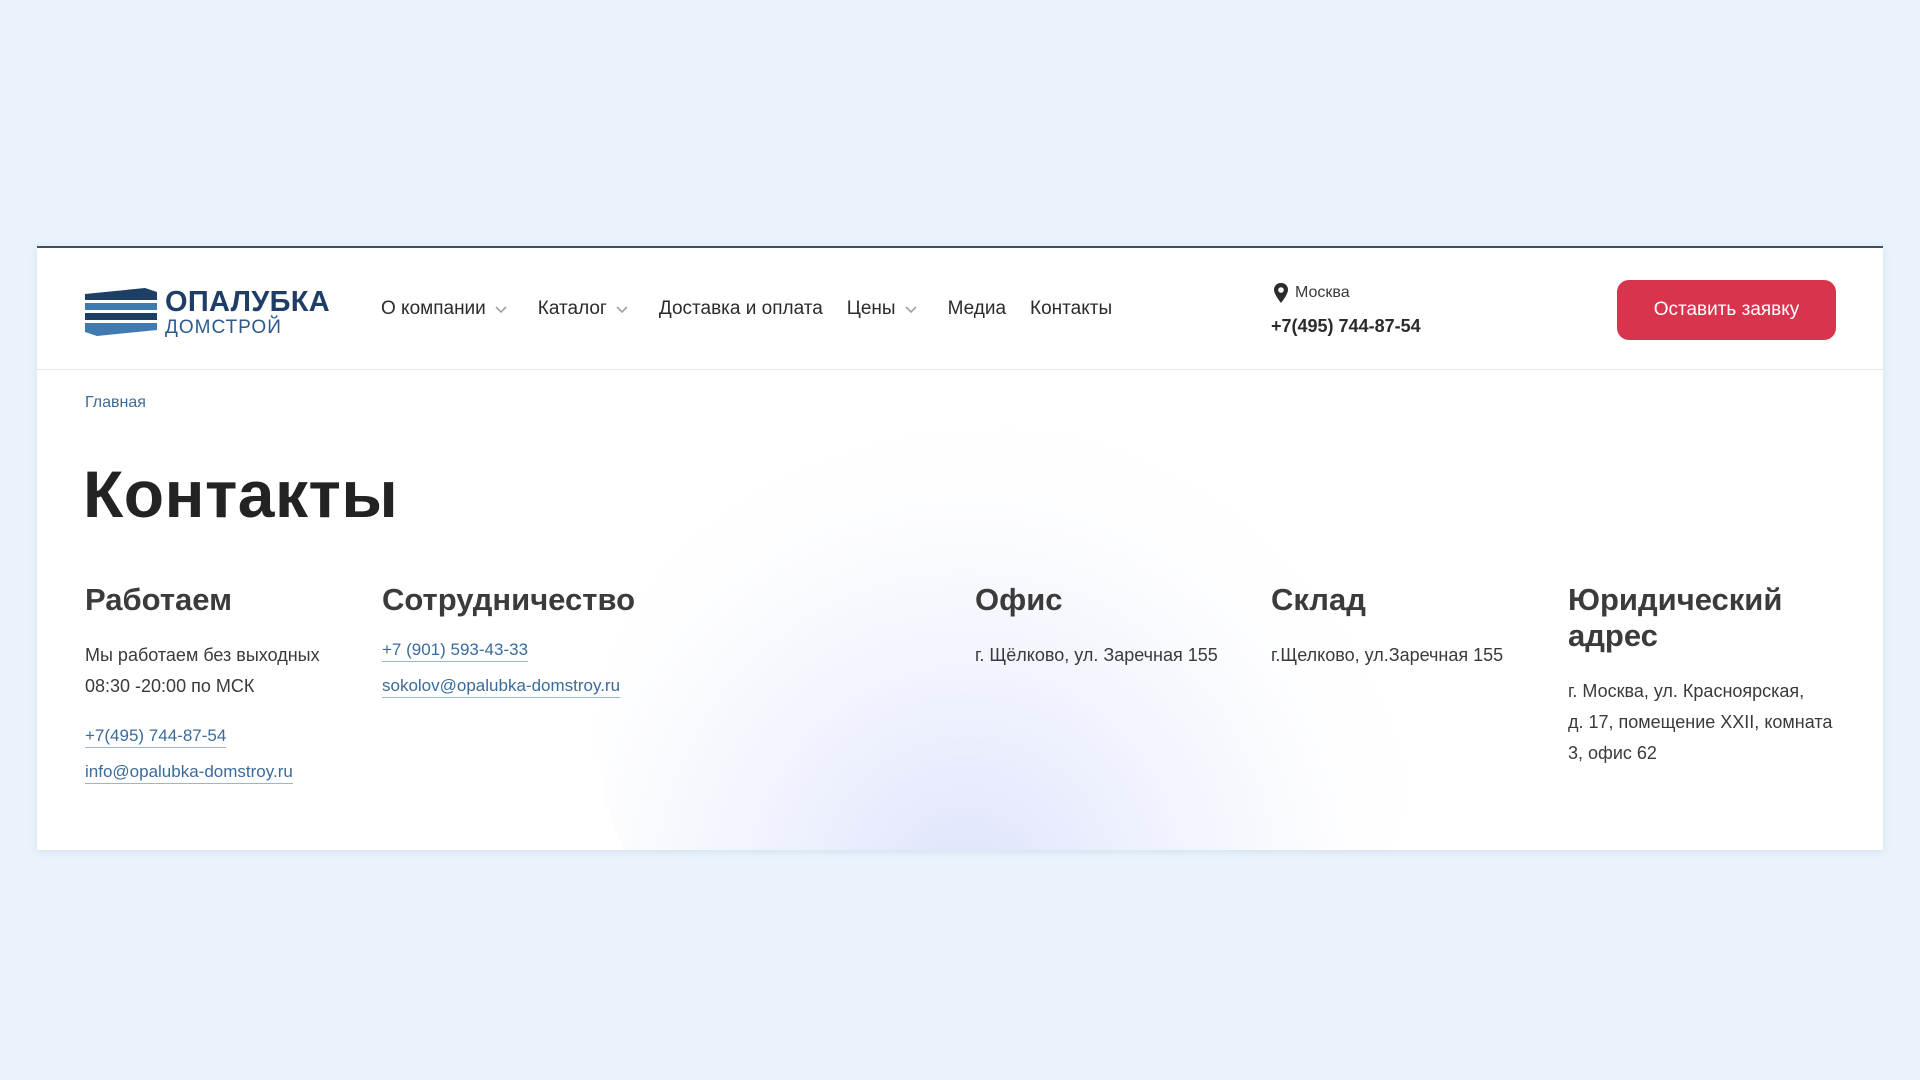 This screenshot has width=1920, height=1080. I want to click on request-button: Оставить заявку, so click(1726, 310).